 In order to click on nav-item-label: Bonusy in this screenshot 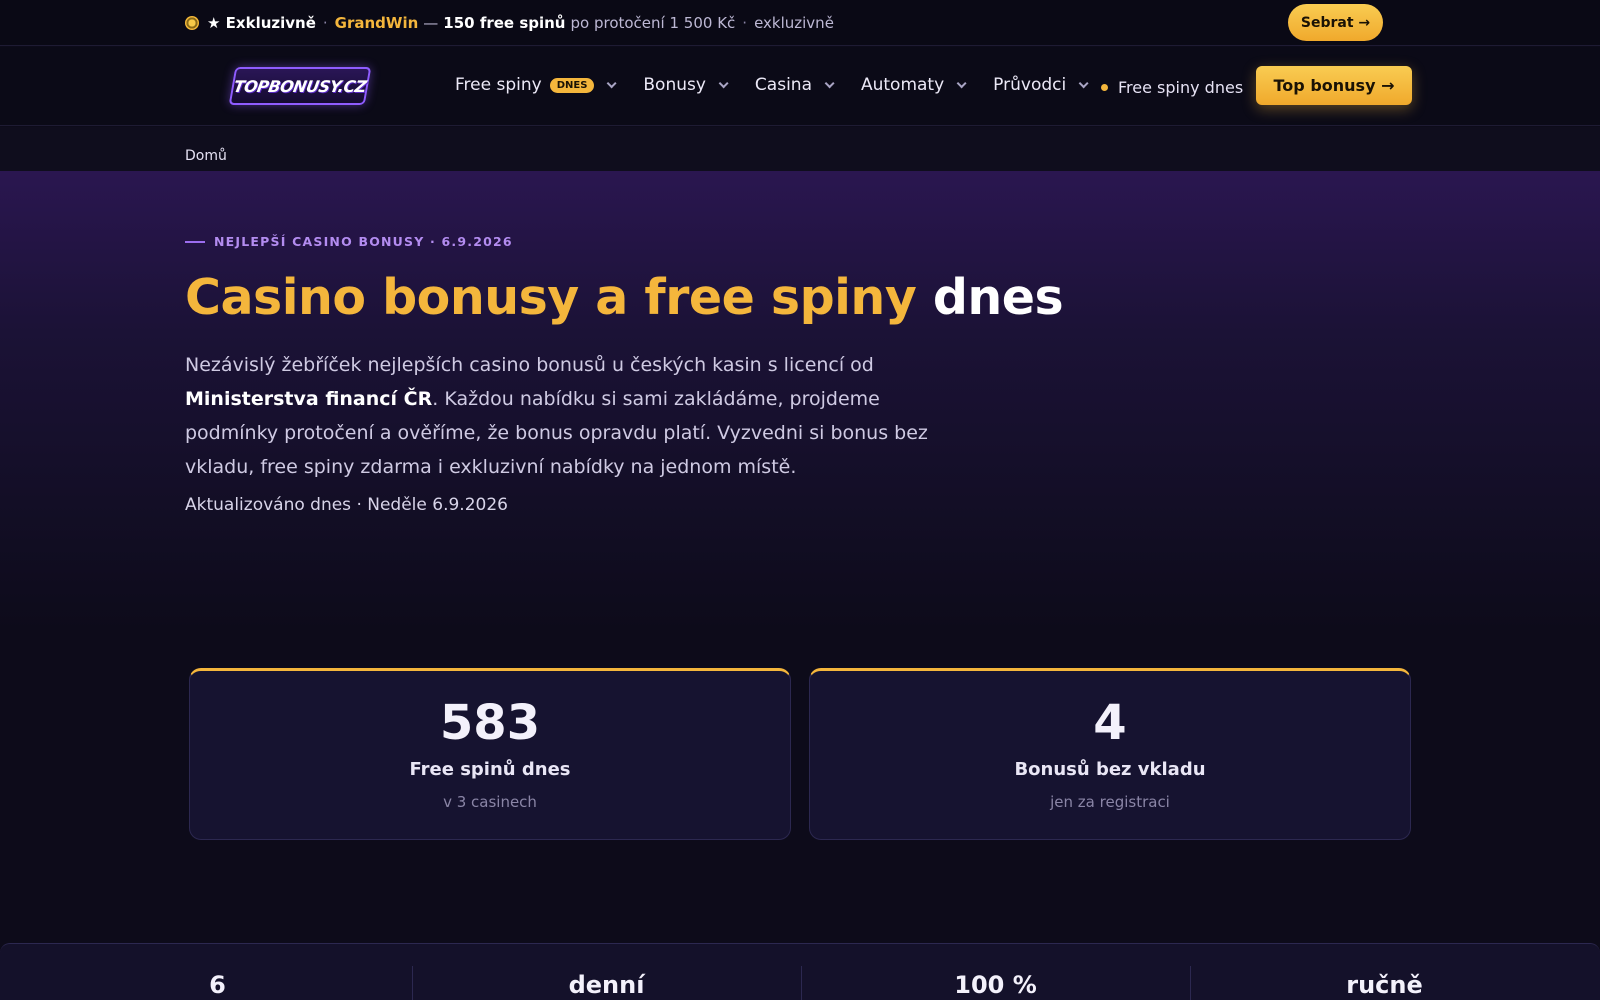, I will do `click(674, 85)`.